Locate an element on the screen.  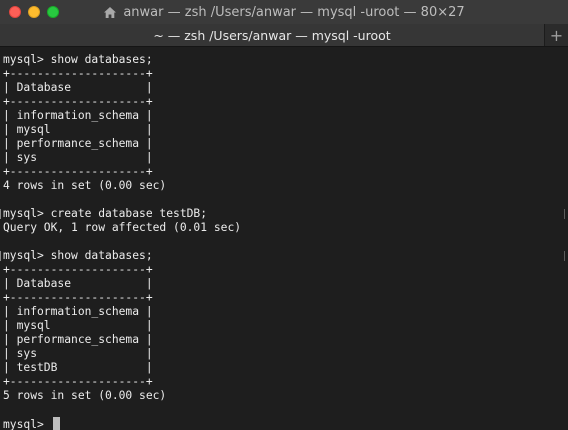
tab-current: ~ — zsh /Users/anwar — mysql -uroot is located at coordinates (272, 35).